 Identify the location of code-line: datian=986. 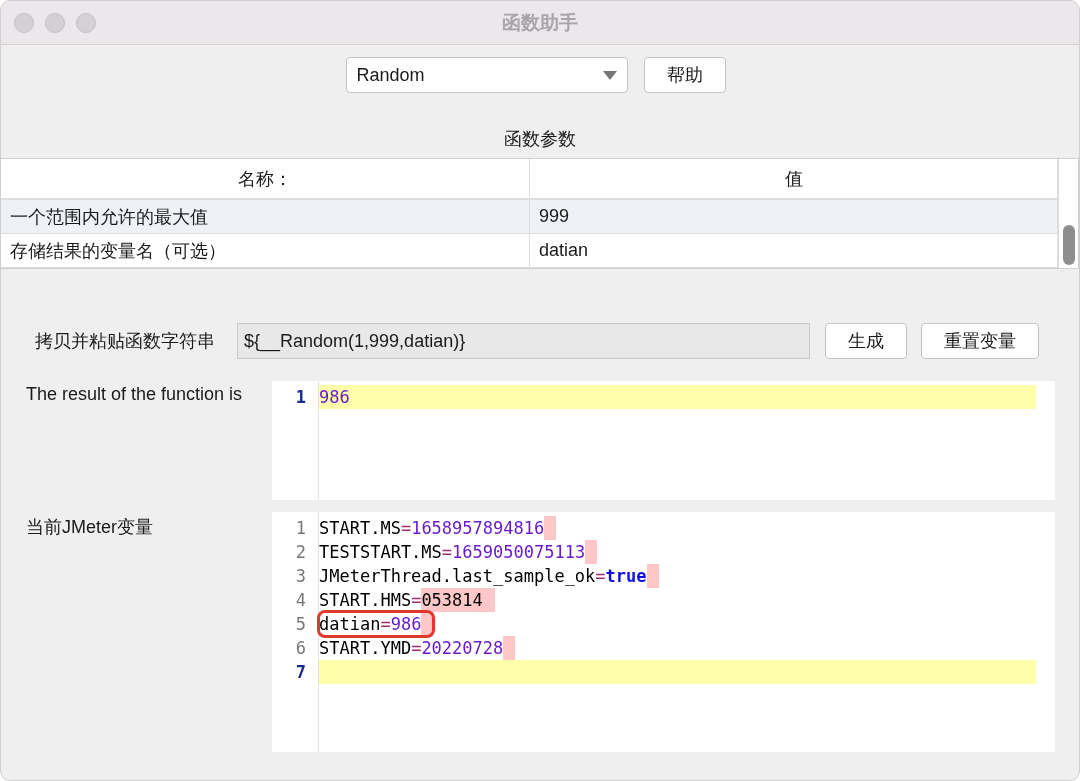
(677, 624).